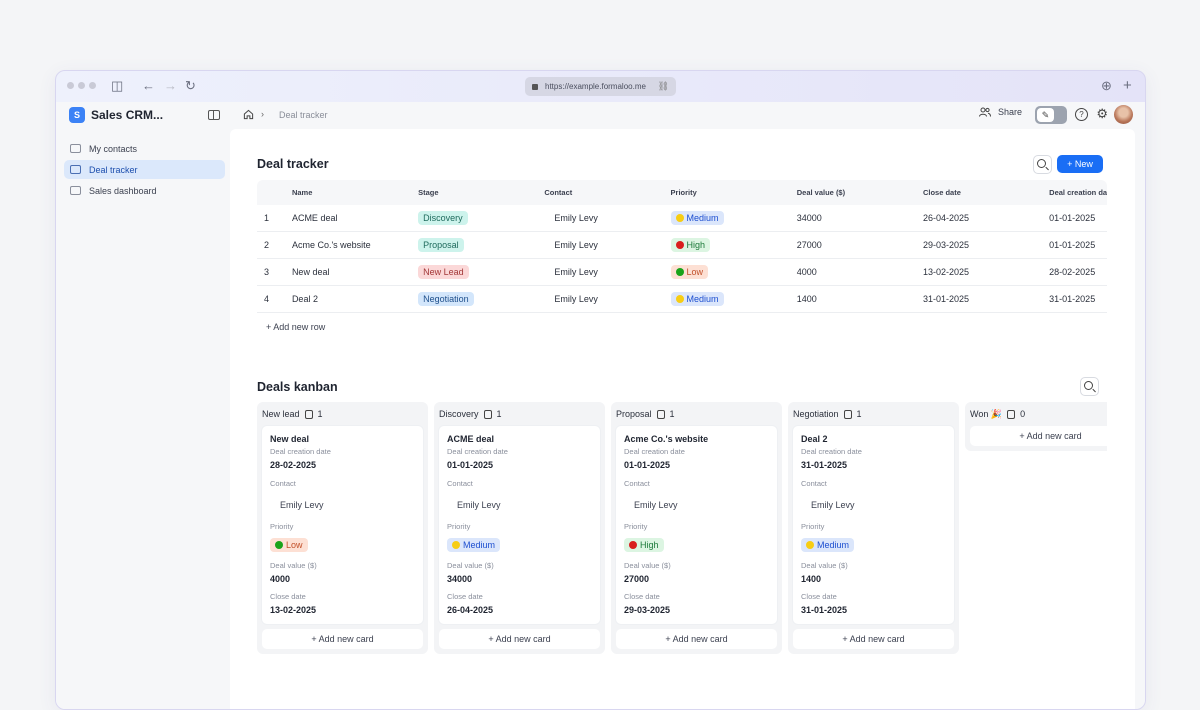 The width and height of the screenshot is (1200, 710). What do you see at coordinates (170, 86) in the screenshot?
I see `forward-icon: →` at bounding box center [170, 86].